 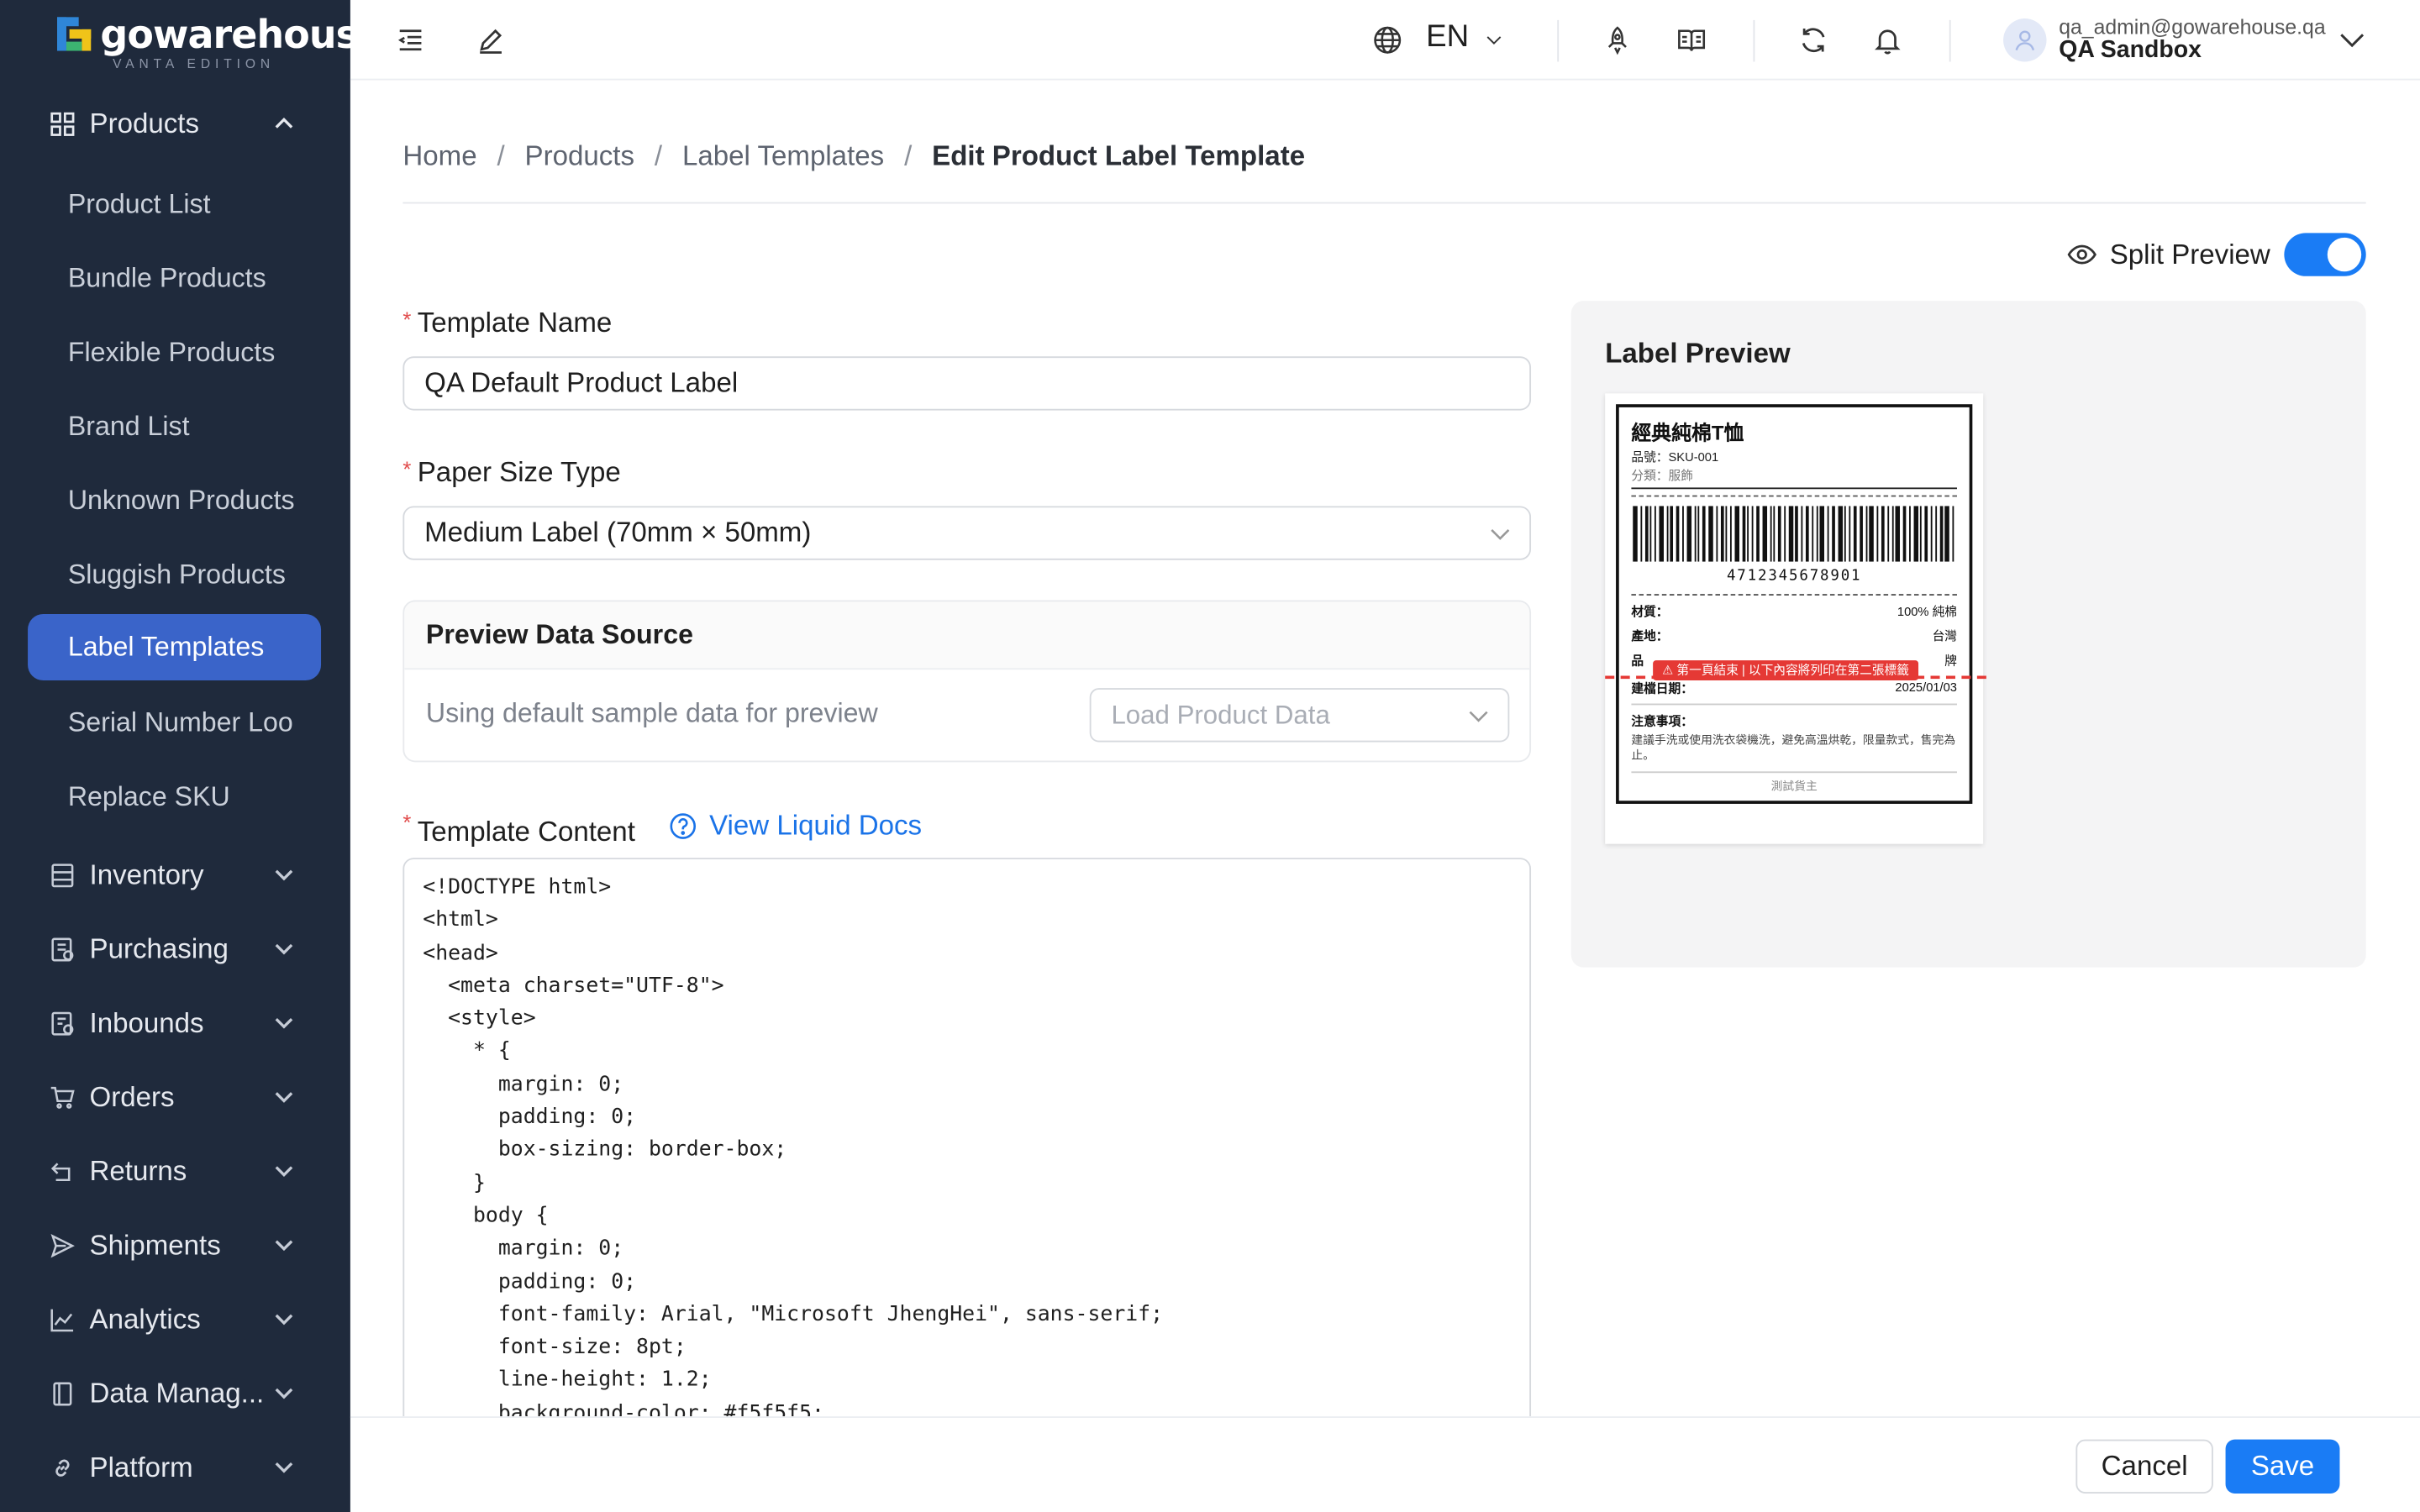 I want to click on nav-group-returns: Returns, so click(x=174, y=1170).